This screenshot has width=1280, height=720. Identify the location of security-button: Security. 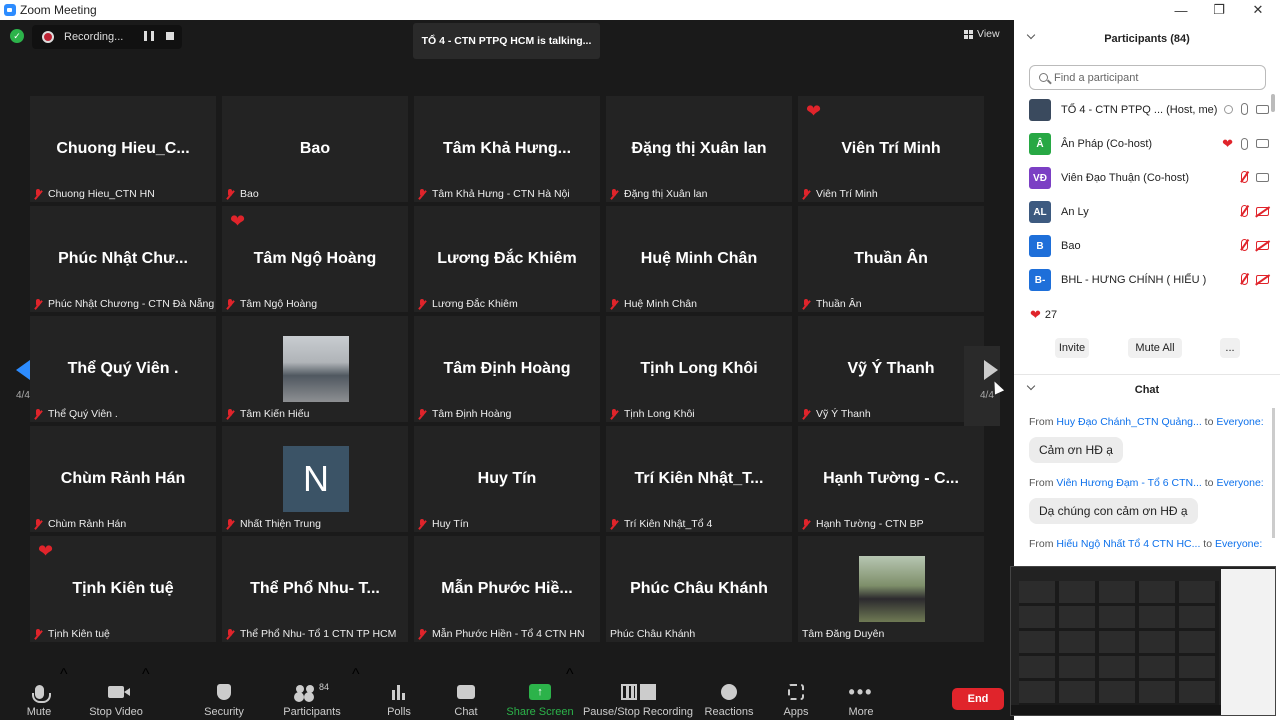
(224, 693).